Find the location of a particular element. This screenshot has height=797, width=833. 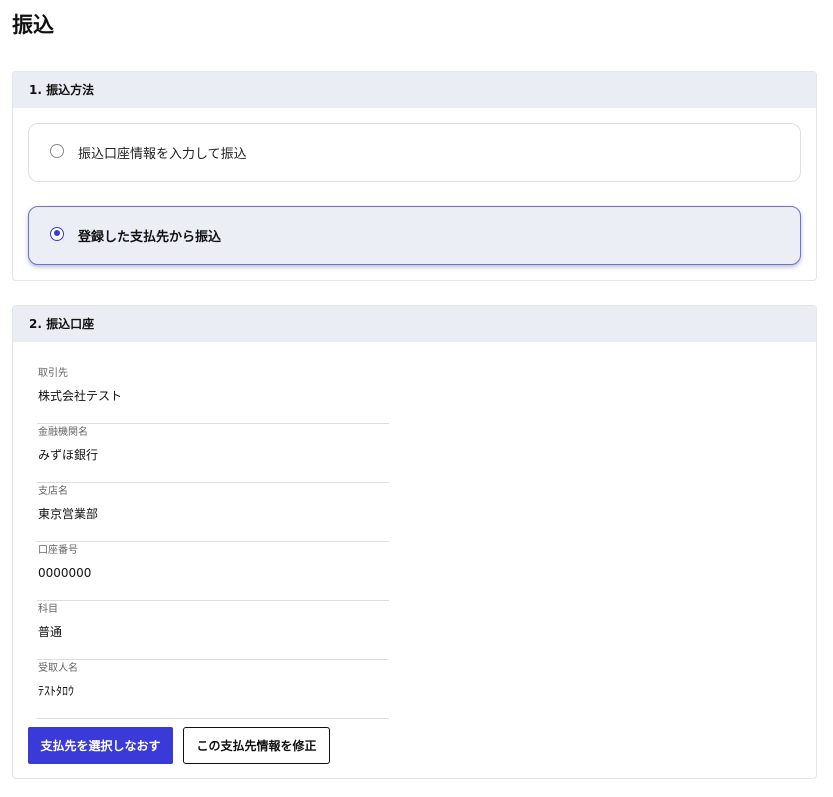

option-label: 振込口座情報を入力して振込 is located at coordinates (162, 154).